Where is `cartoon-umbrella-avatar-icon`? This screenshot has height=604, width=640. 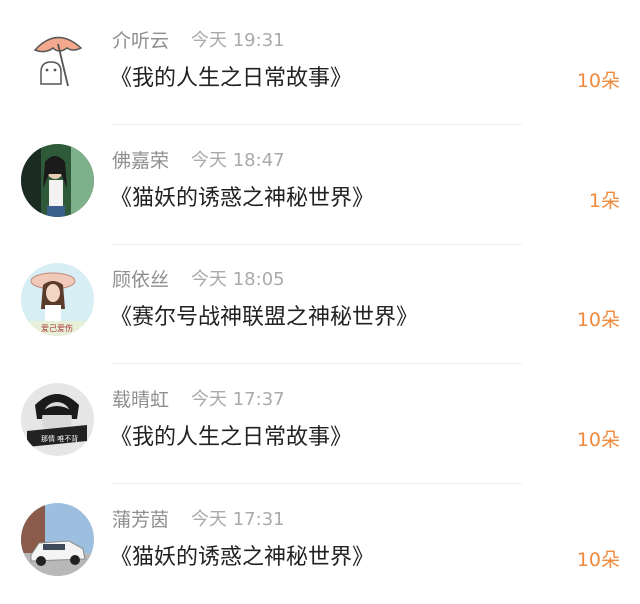
cartoon-umbrella-avatar-icon is located at coordinates (57, 60).